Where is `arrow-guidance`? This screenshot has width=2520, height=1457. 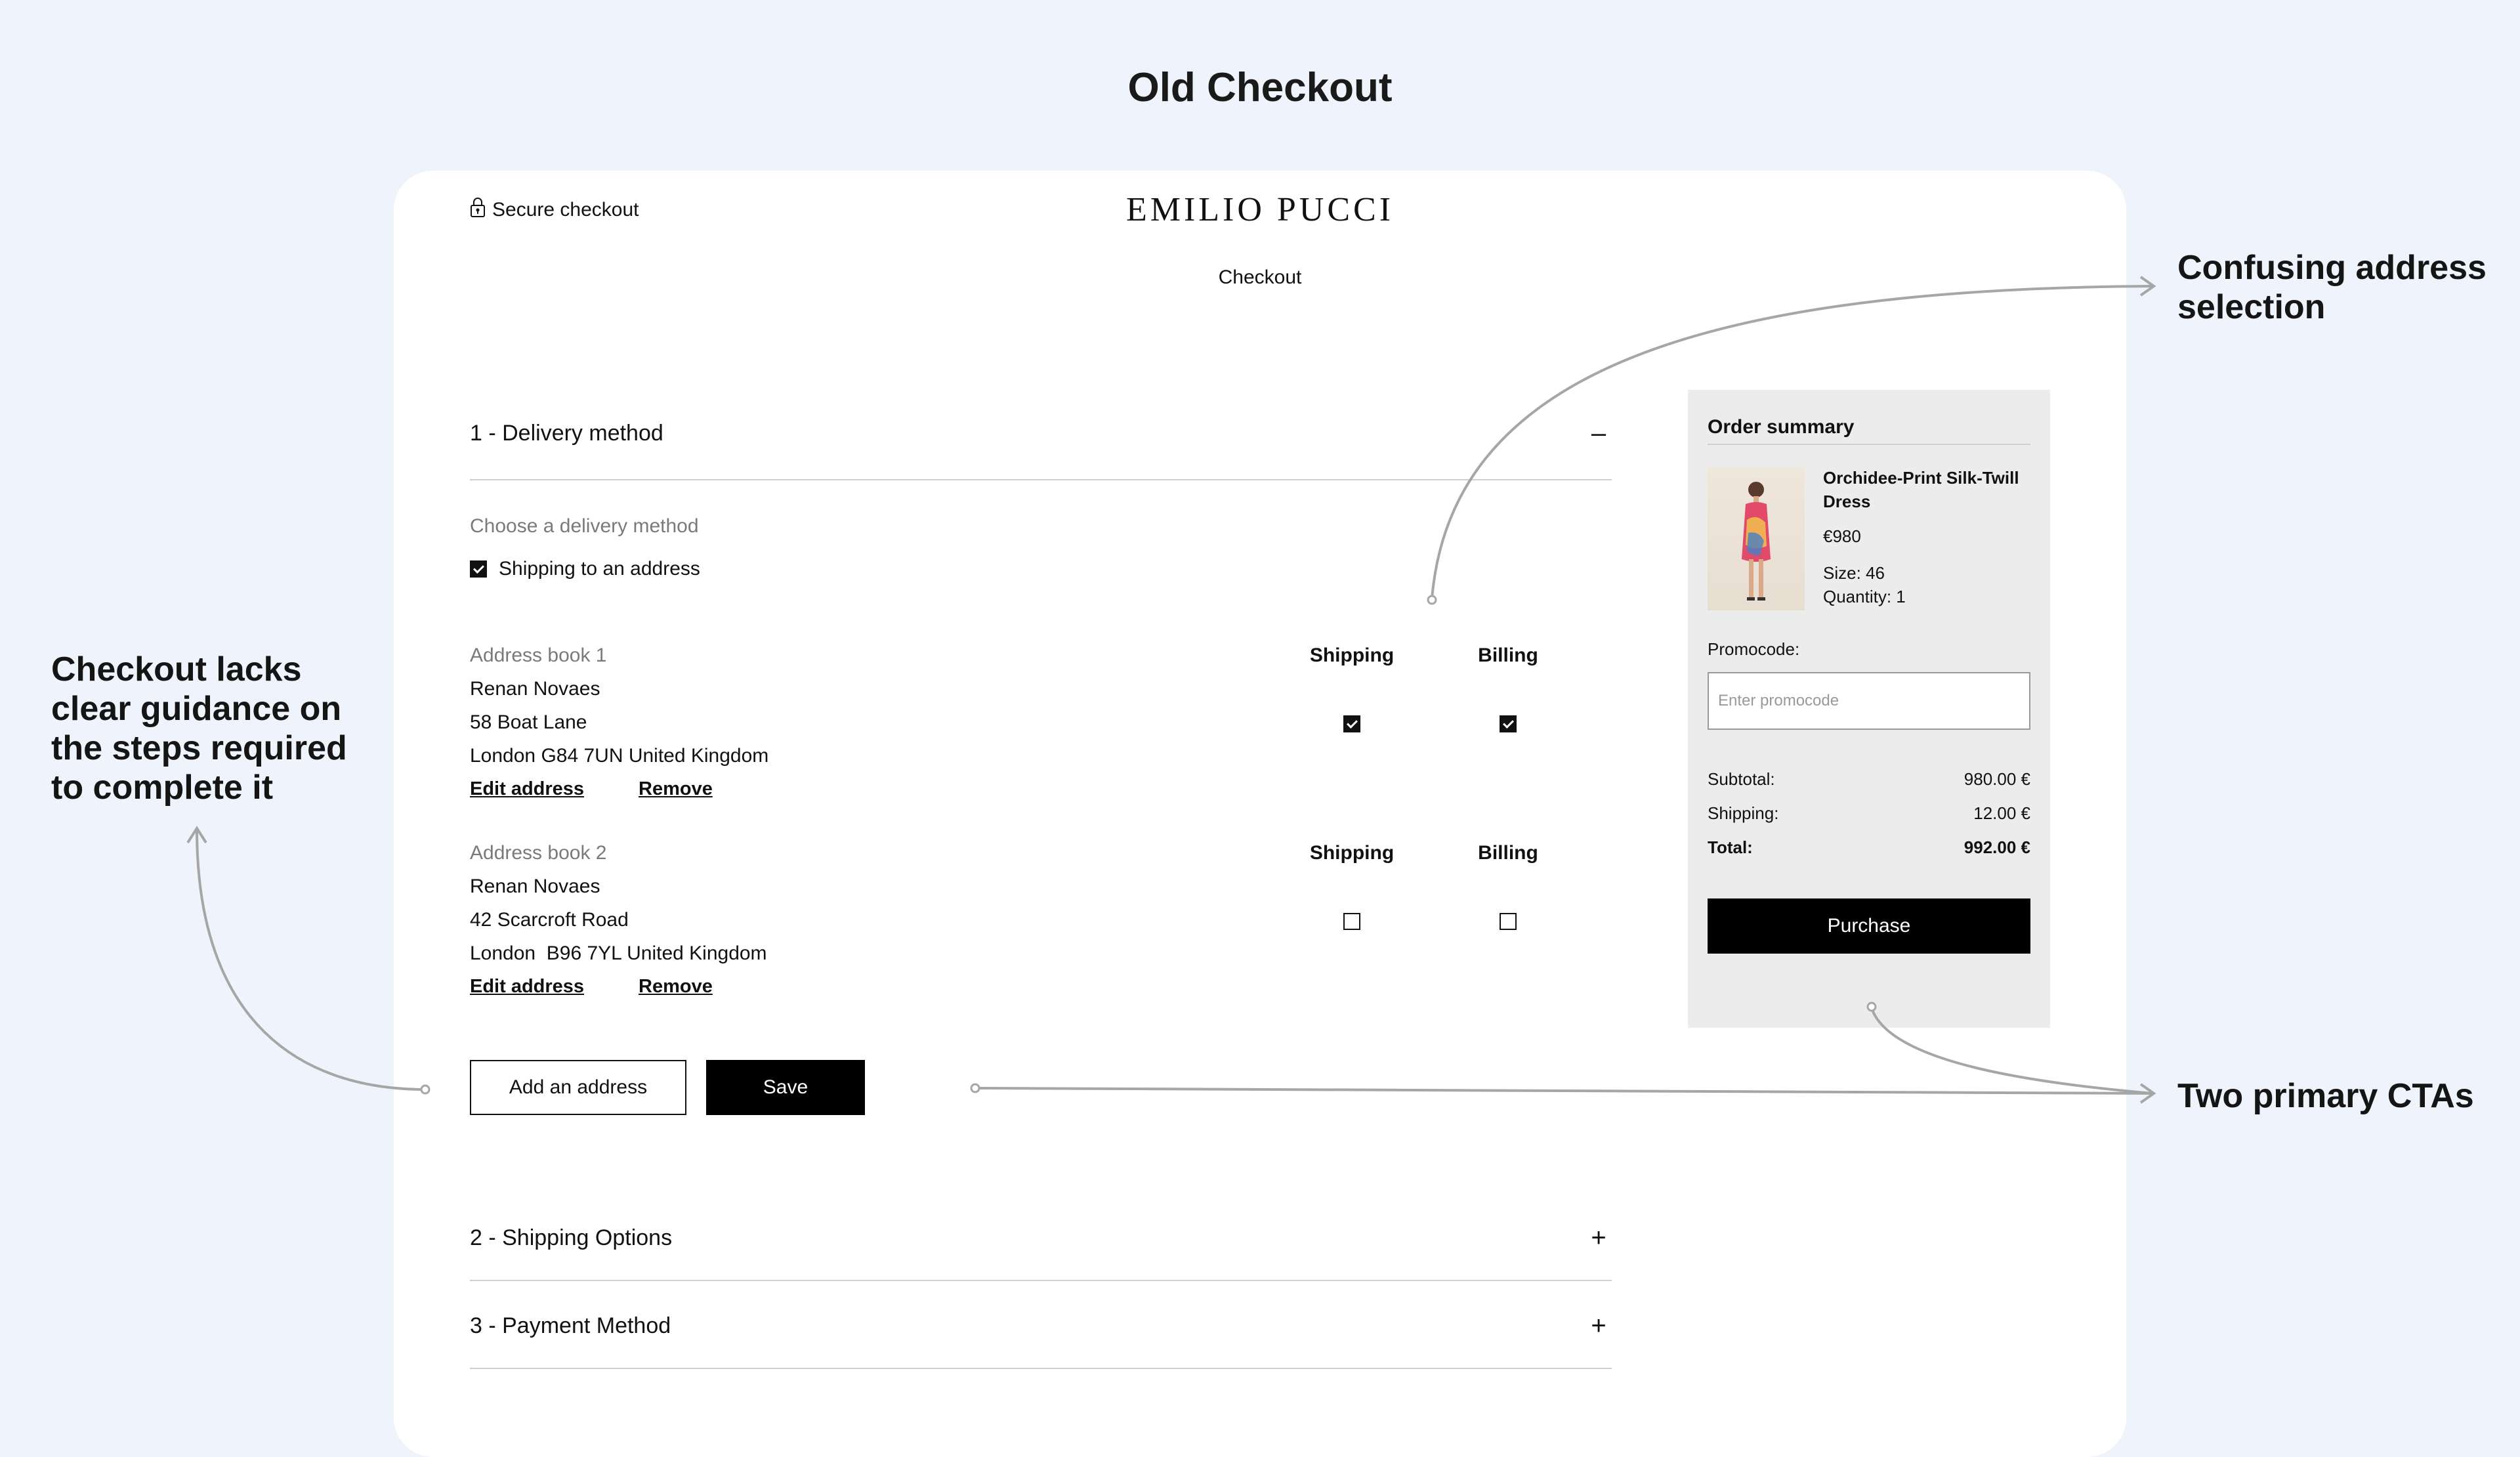 arrow-guidance is located at coordinates (311, 960).